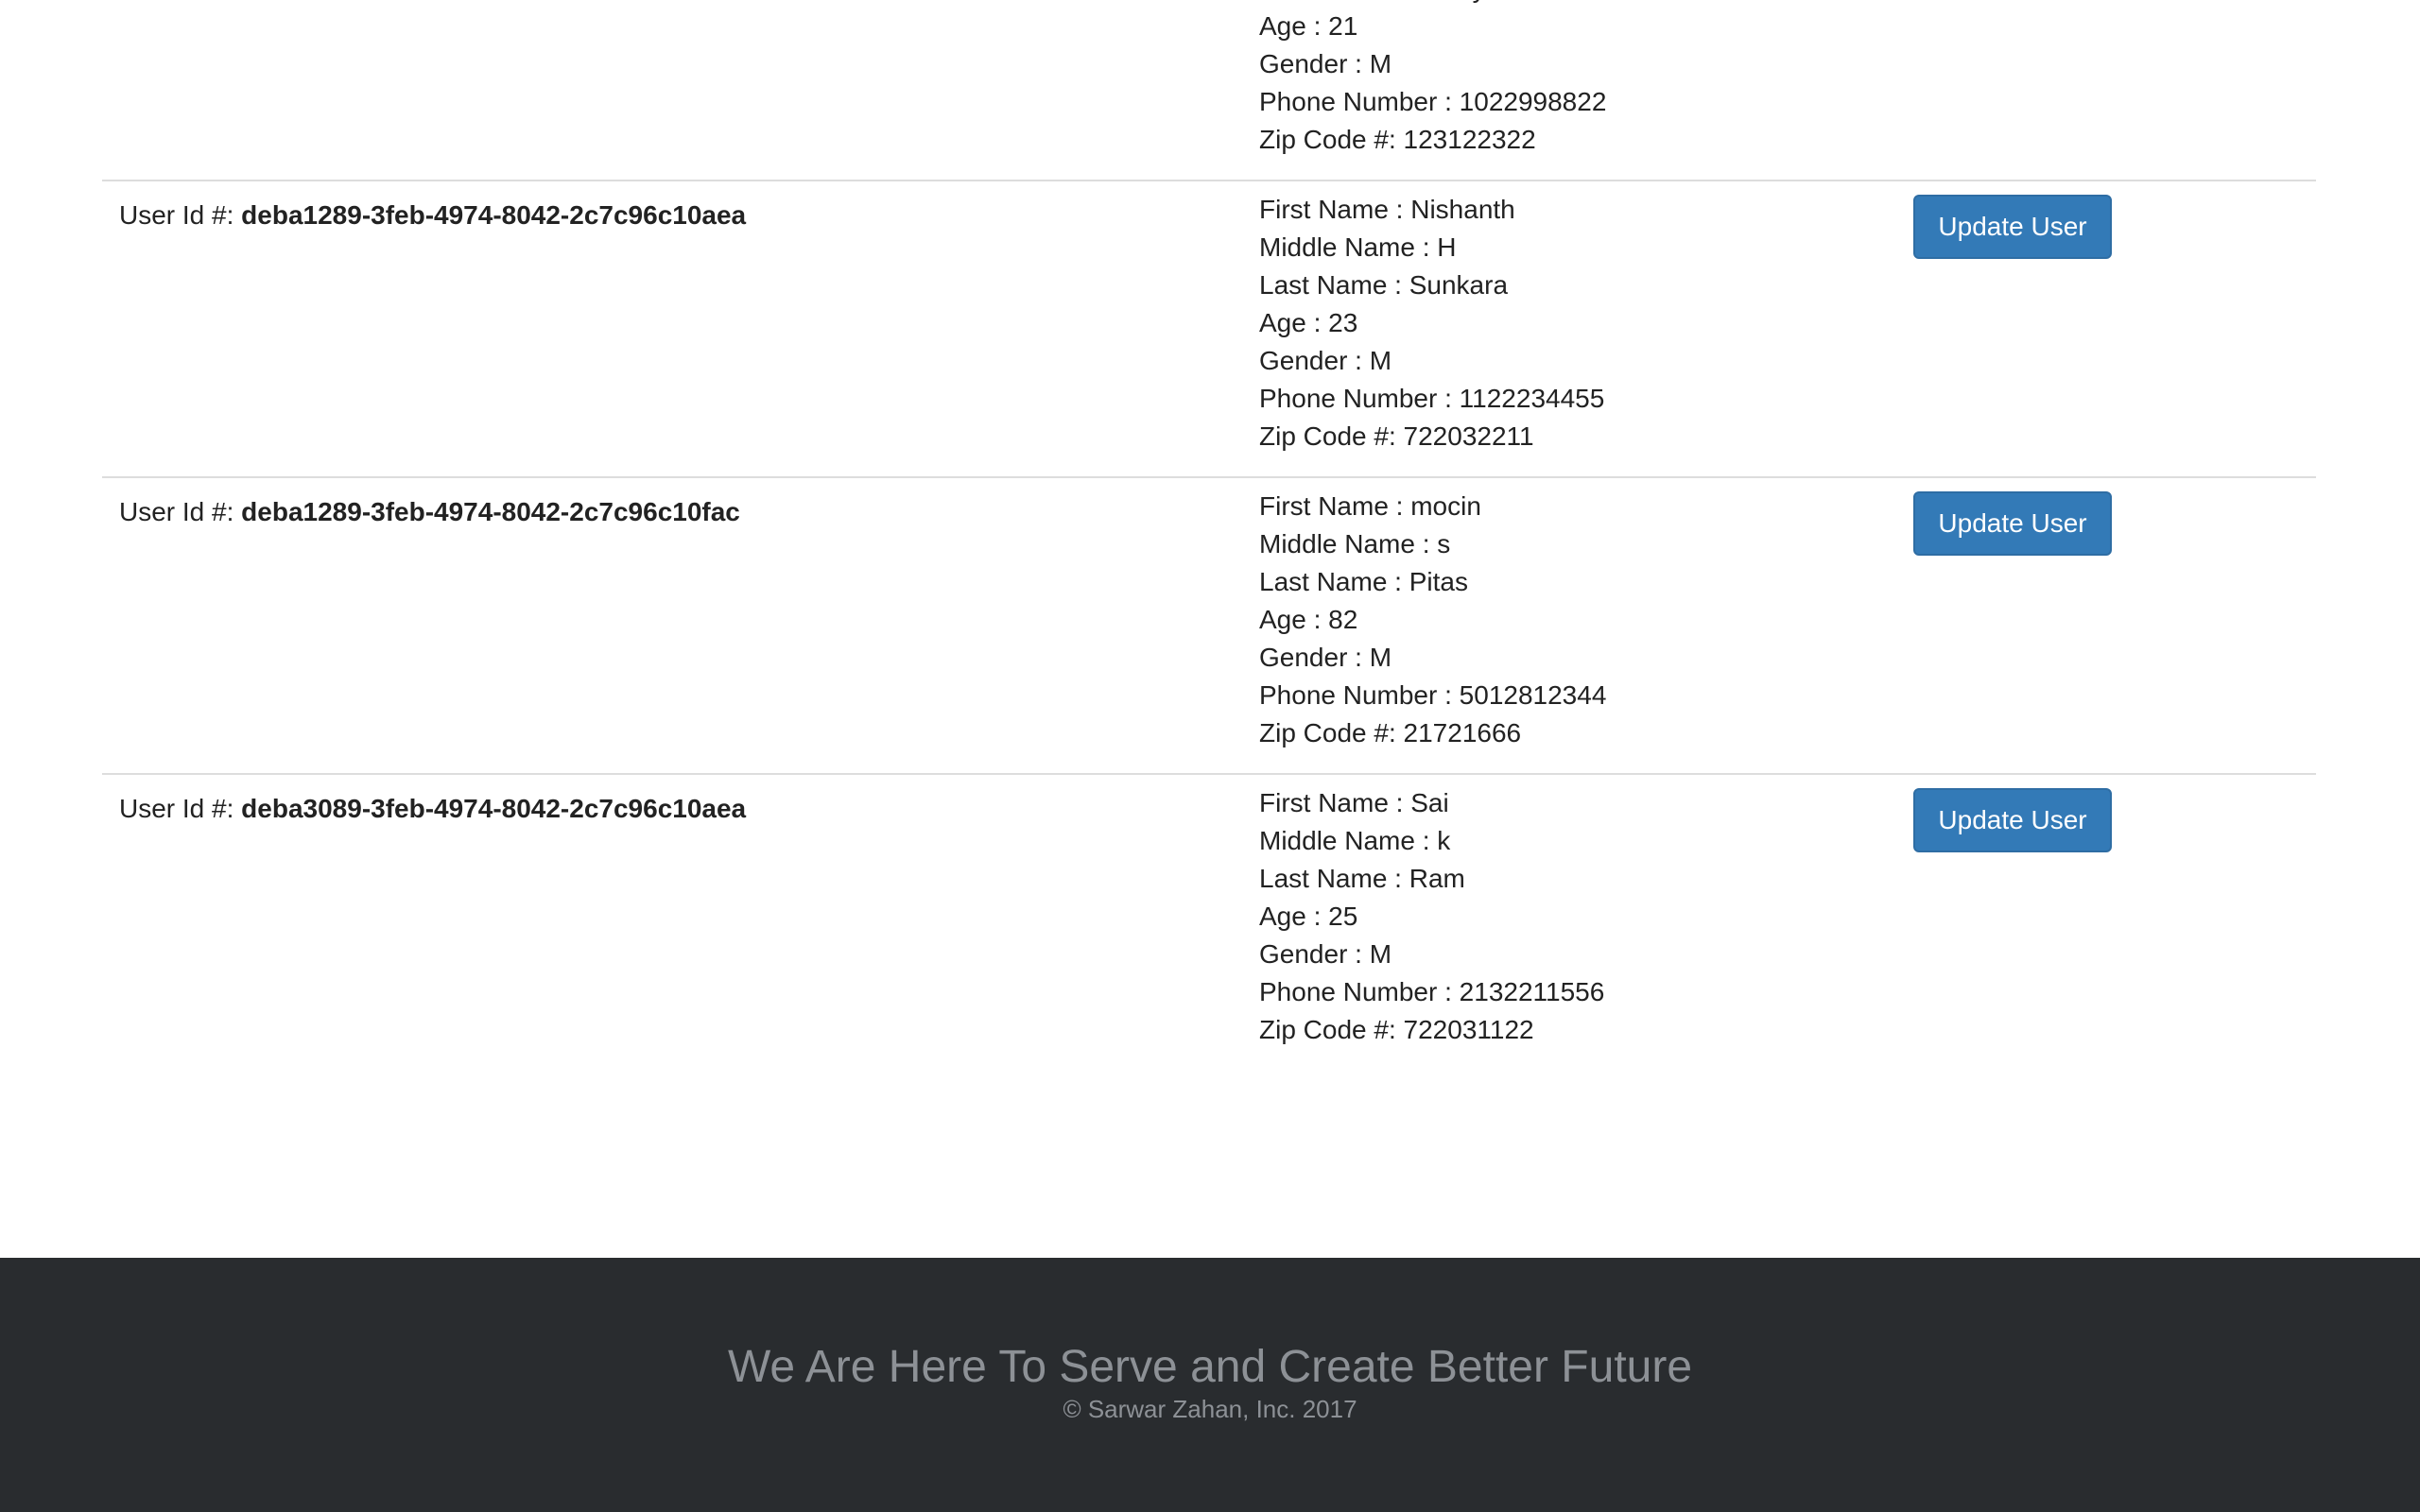 This screenshot has width=2420, height=1512. What do you see at coordinates (1586, 4) in the screenshot?
I see `last-name-text: Last Name : Reddy` at bounding box center [1586, 4].